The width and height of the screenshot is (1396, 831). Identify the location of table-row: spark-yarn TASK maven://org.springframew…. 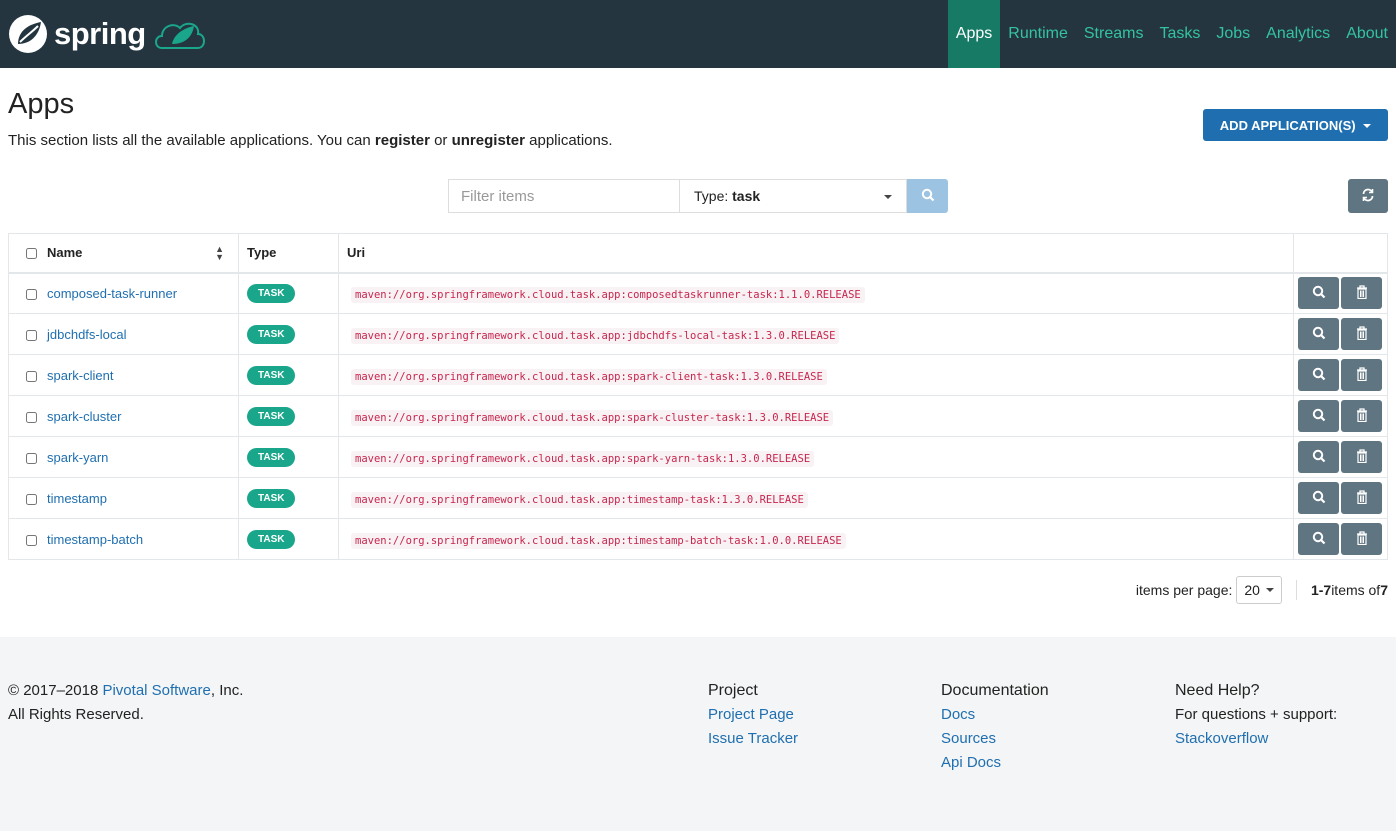
(698, 457).